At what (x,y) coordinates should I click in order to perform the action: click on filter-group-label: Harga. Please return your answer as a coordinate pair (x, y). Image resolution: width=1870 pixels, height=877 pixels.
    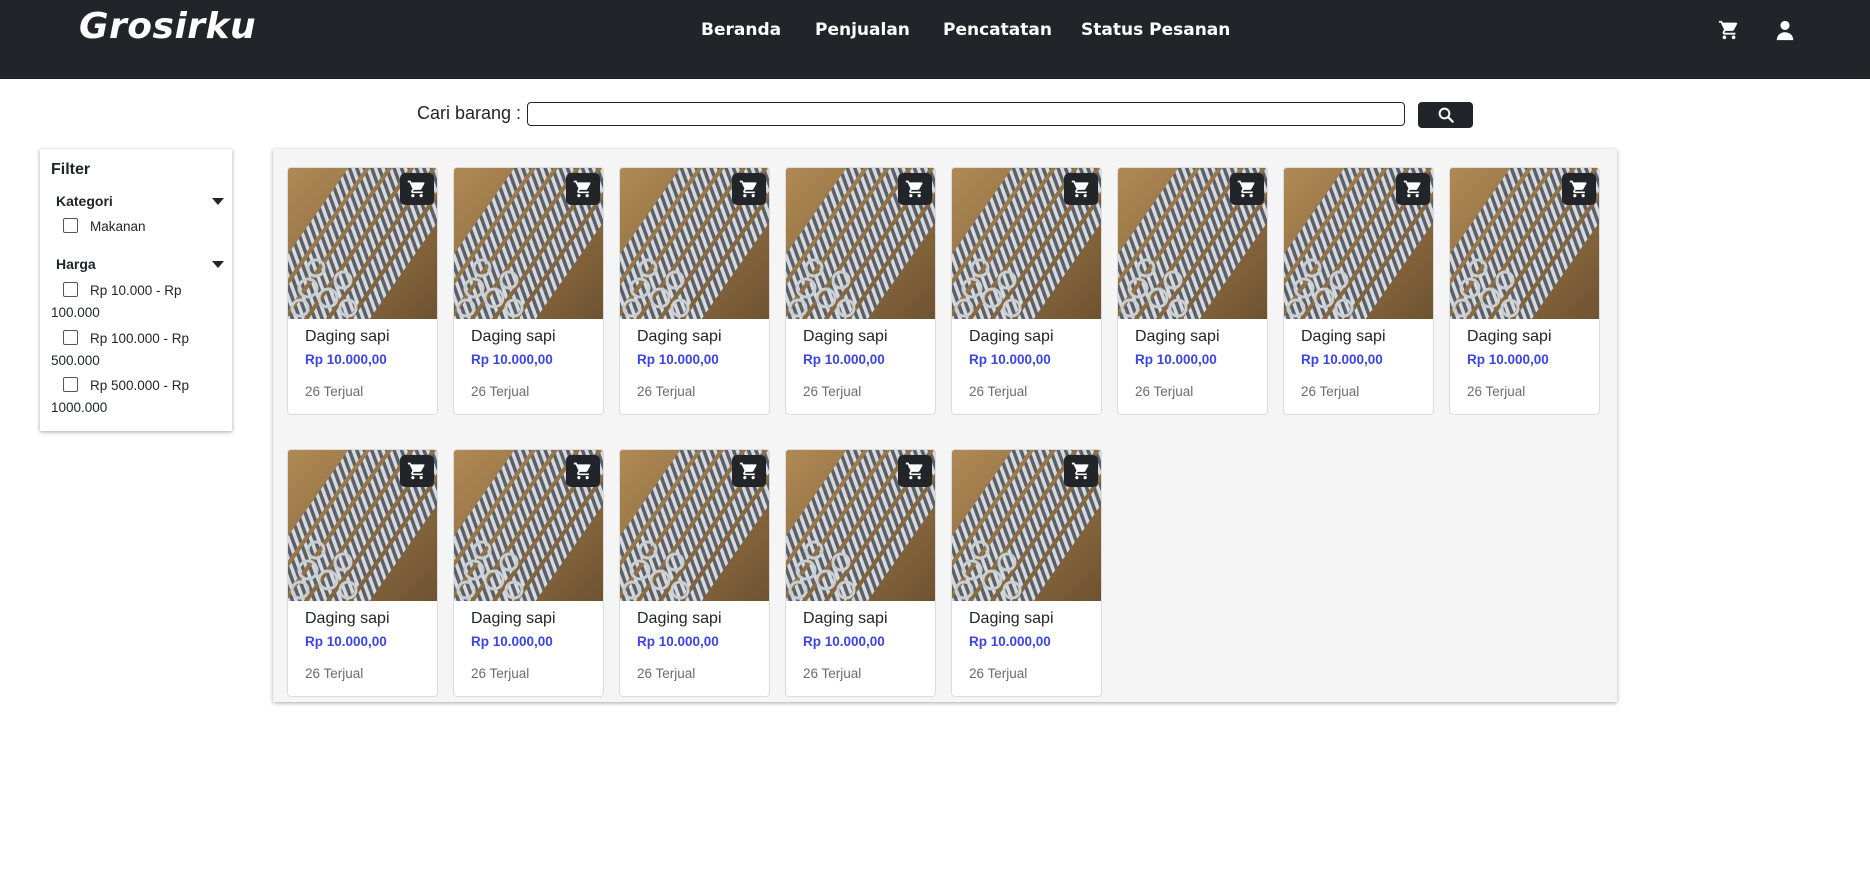
    Looking at the image, I should click on (76, 264).